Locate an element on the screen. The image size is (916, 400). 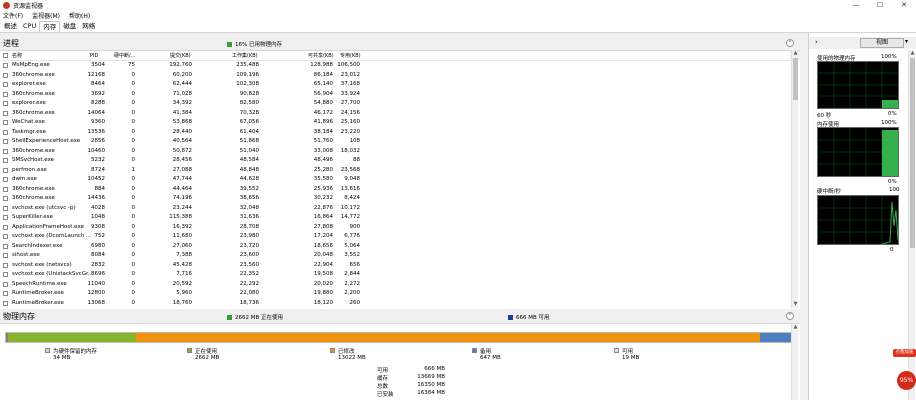
process-scrollbar: ▲ ▼ is located at coordinates (794, 179).